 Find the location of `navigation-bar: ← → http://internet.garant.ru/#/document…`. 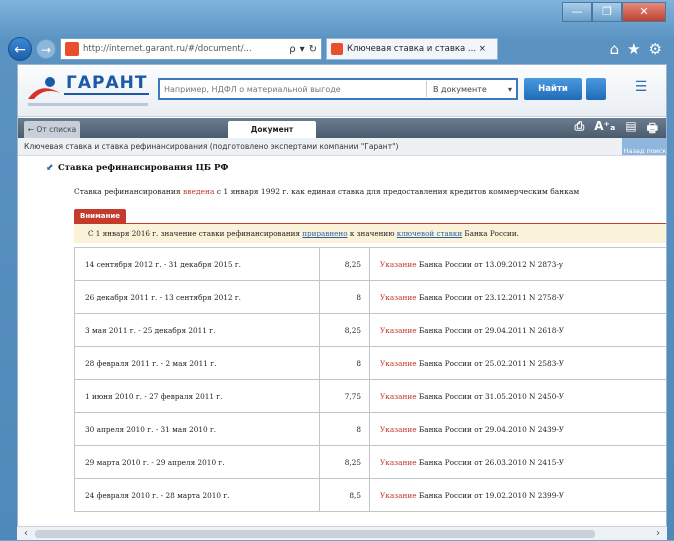

navigation-bar: ← → http://internet.garant.ru/#/document… is located at coordinates (337, 49).